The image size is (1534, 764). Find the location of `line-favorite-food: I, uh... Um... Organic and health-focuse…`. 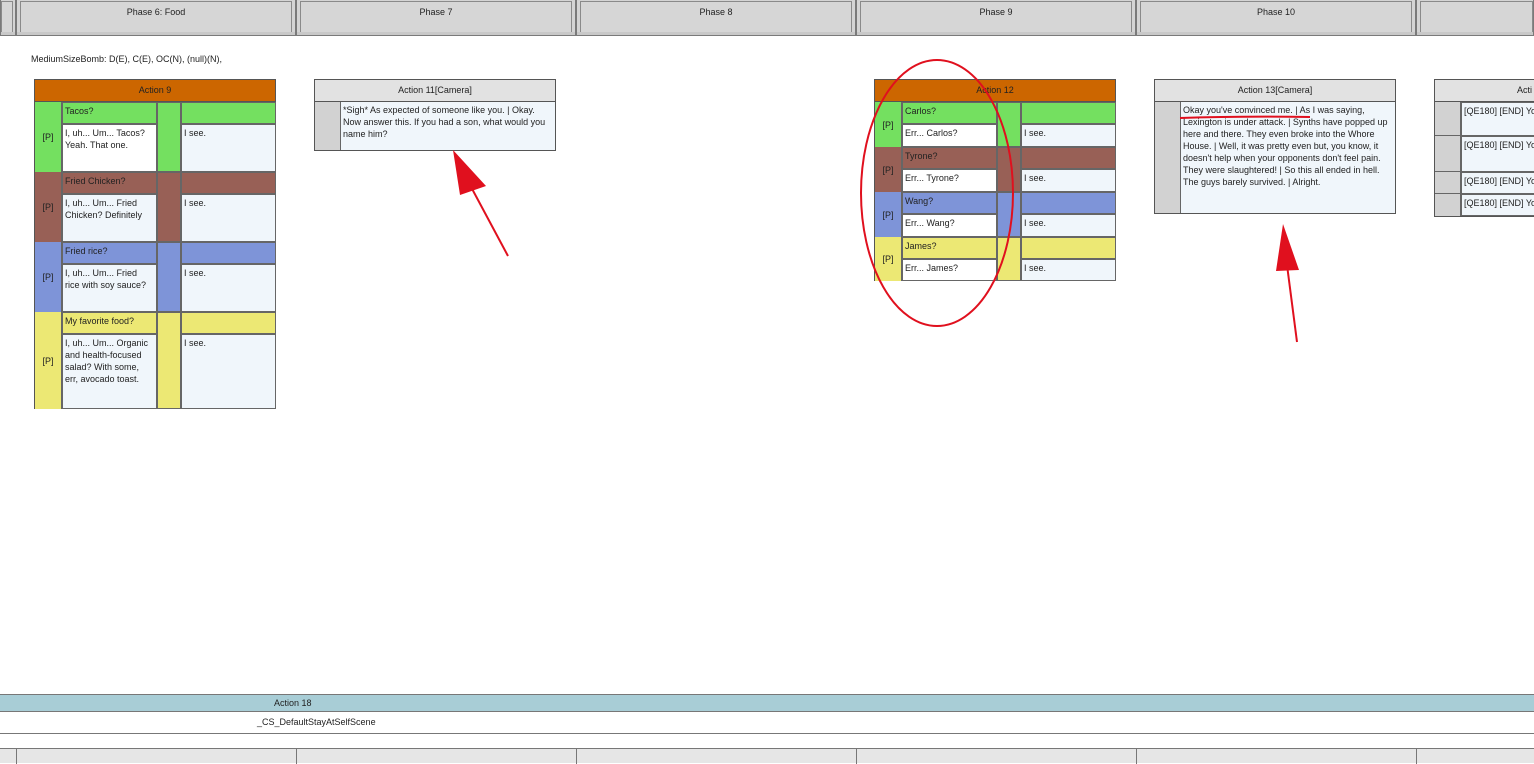

line-favorite-food: I, uh... Um... Organic and health-focuse… is located at coordinates (109, 371).